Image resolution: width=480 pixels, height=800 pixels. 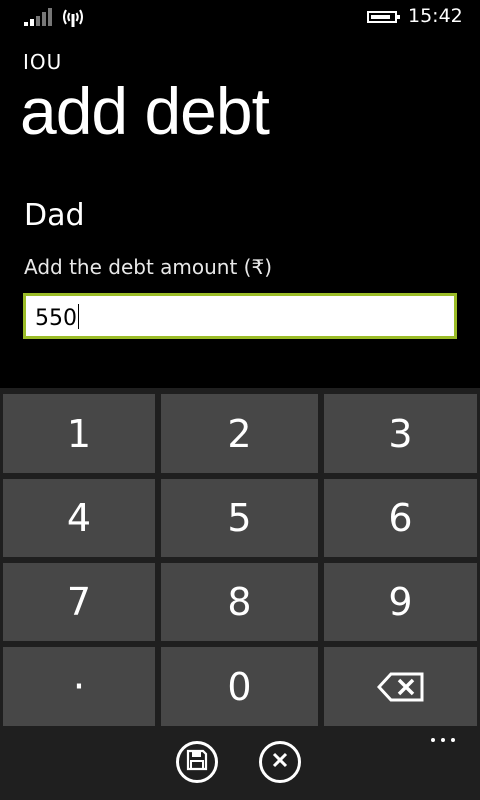 I want to click on app-bar, so click(x=240, y=765).